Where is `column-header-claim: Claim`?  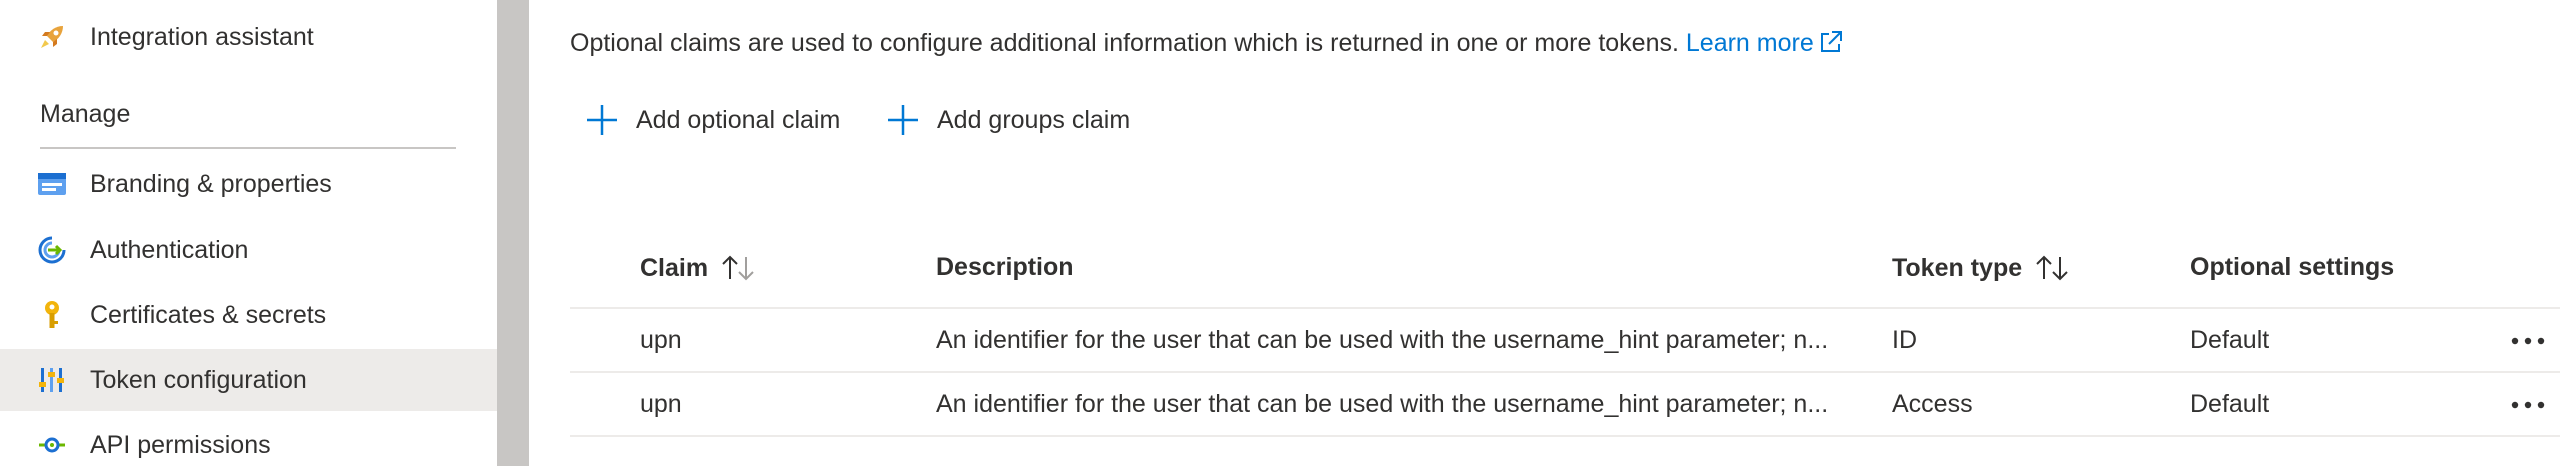 column-header-claim: Claim is located at coordinates (698, 268).